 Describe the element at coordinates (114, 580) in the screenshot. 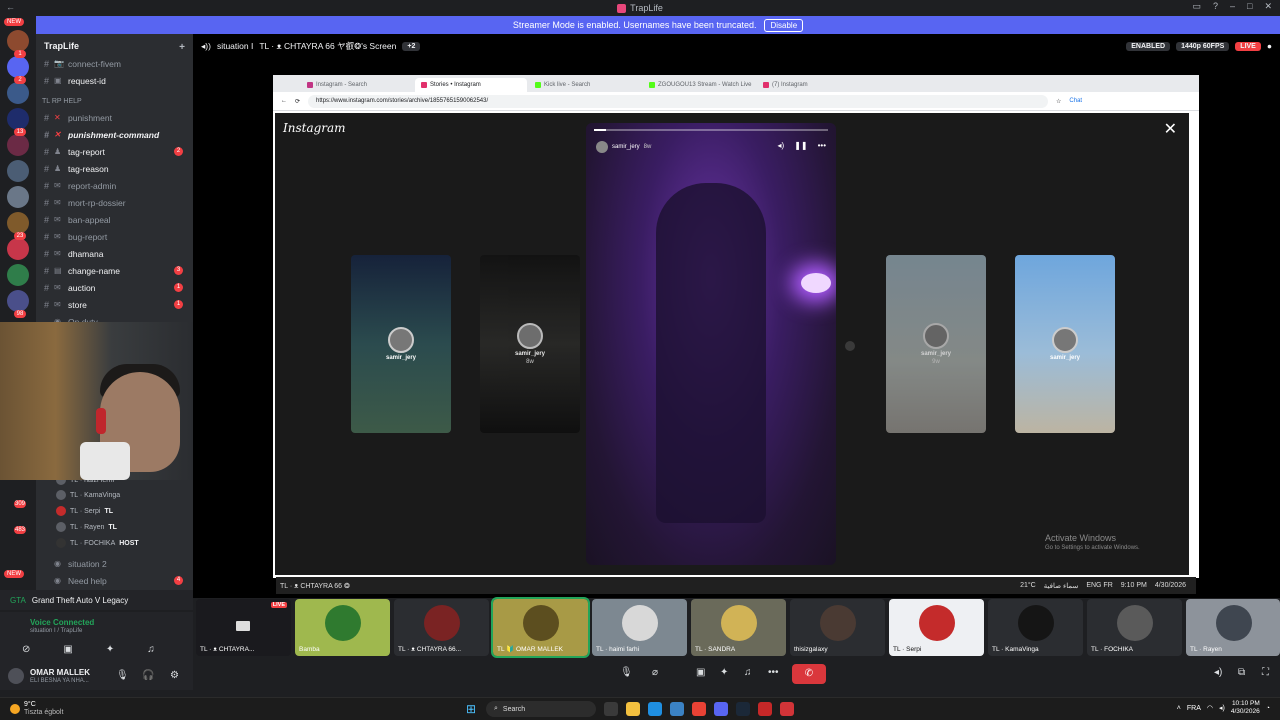

I see `voice-channel-need-help: ◉ Need help 4` at that location.